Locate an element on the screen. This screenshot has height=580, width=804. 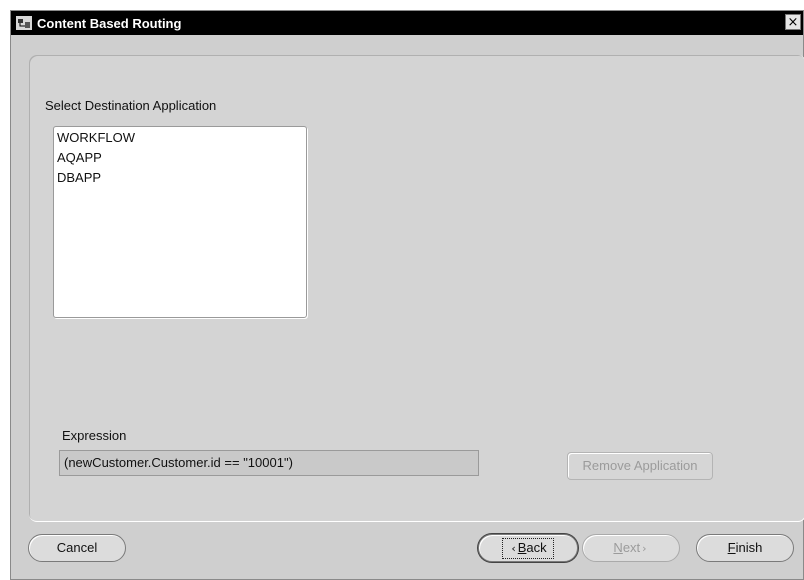
back-focus-ring: ‹ Back is located at coordinates (528, 548).